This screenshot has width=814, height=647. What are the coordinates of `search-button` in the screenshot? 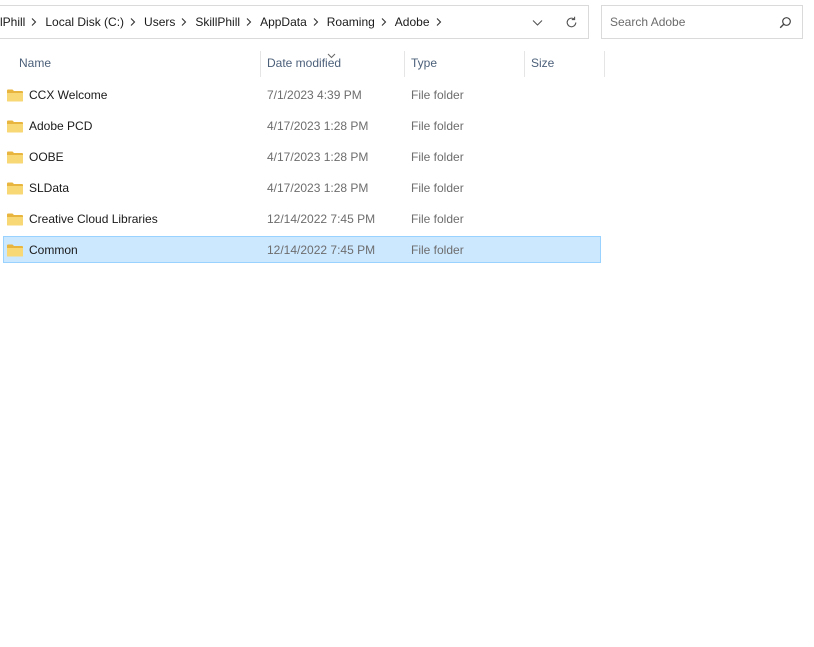 It's located at (785, 22).